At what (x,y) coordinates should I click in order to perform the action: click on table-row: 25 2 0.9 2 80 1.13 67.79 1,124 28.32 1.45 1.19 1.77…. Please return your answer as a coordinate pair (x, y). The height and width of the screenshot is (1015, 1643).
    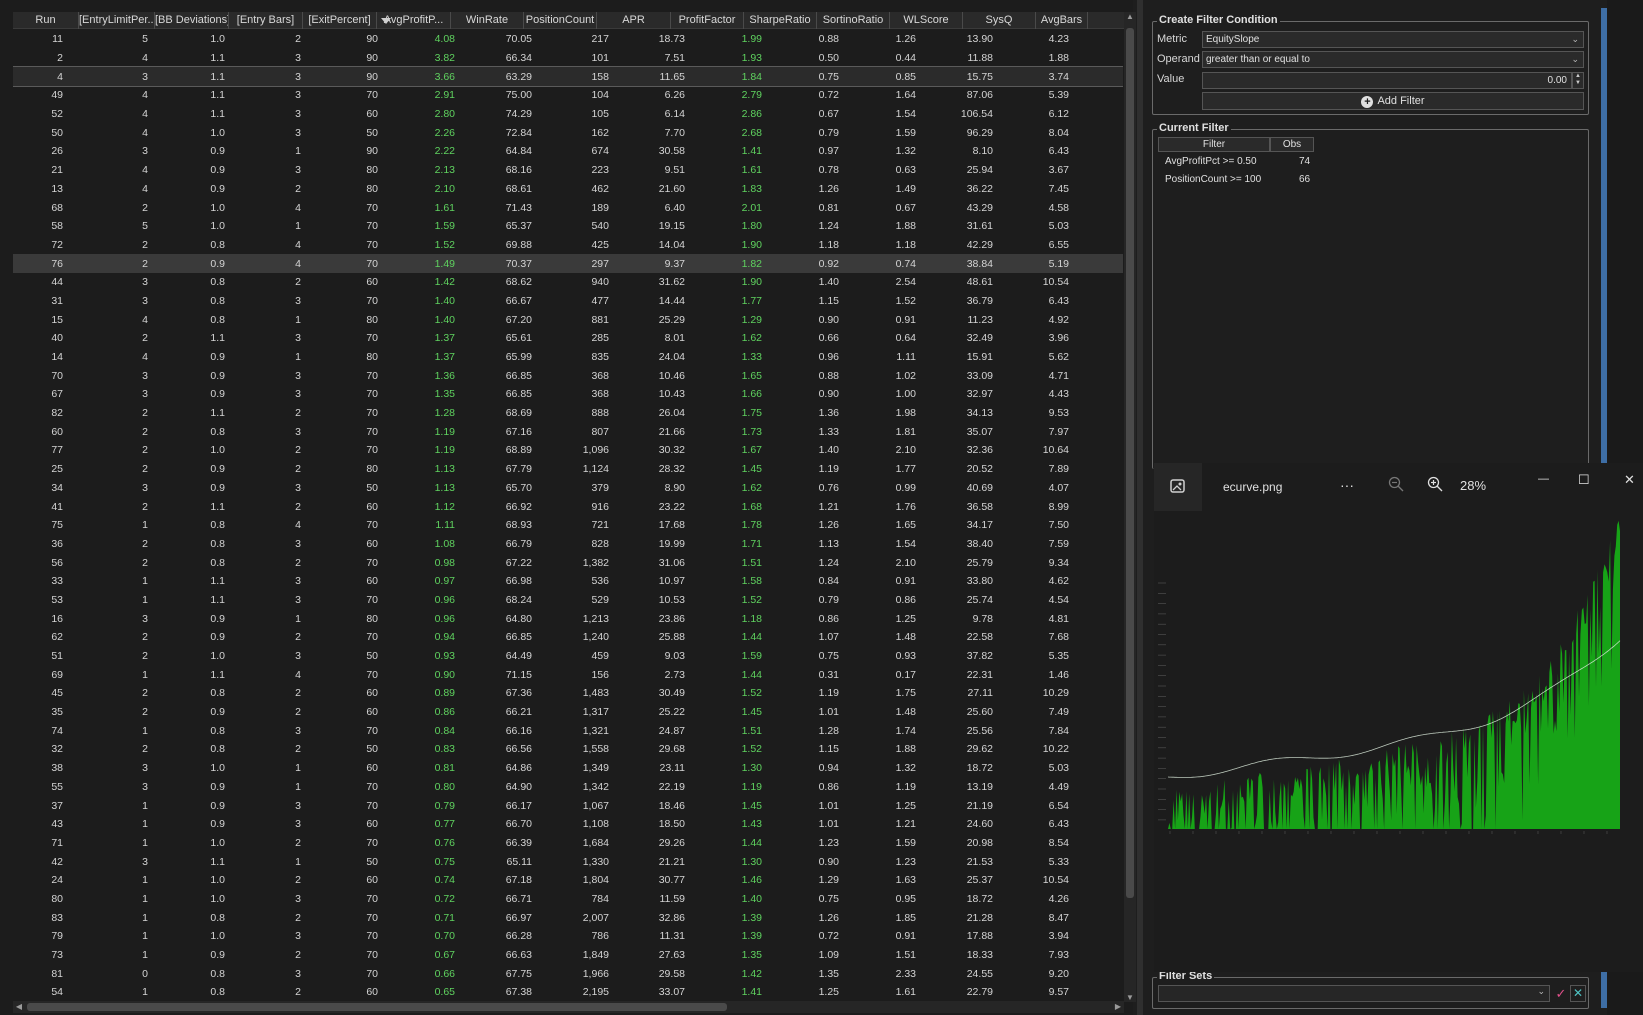
    Looking at the image, I should click on (568, 469).